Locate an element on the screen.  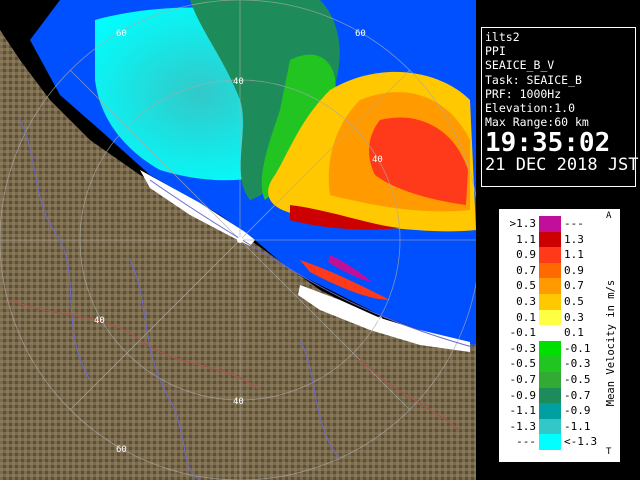
legend-row: -1.3 -1.1 is located at coordinates (559, 426).